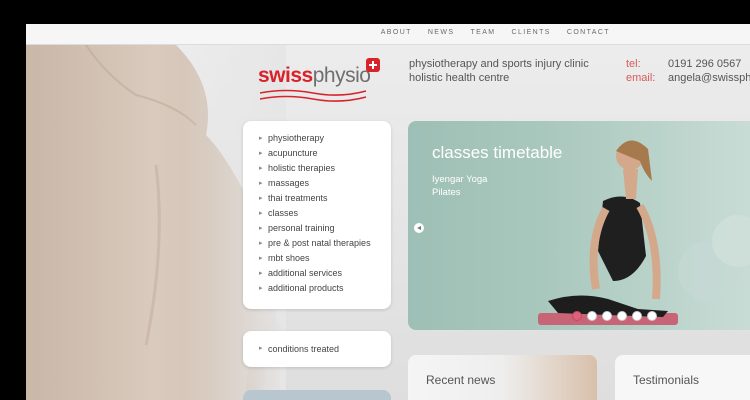  What do you see at coordinates (396, 32) in the screenshot?
I see `nav-item-about: ABOUT` at bounding box center [396, 32].